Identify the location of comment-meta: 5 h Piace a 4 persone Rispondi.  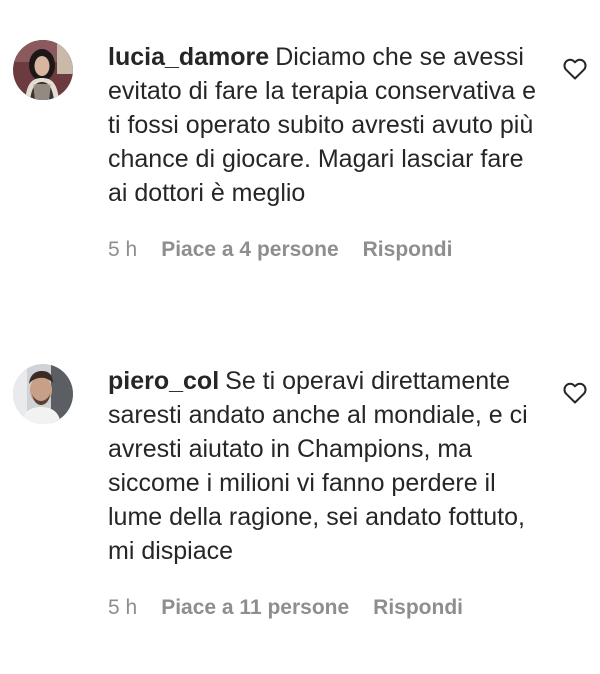
(323, 250).